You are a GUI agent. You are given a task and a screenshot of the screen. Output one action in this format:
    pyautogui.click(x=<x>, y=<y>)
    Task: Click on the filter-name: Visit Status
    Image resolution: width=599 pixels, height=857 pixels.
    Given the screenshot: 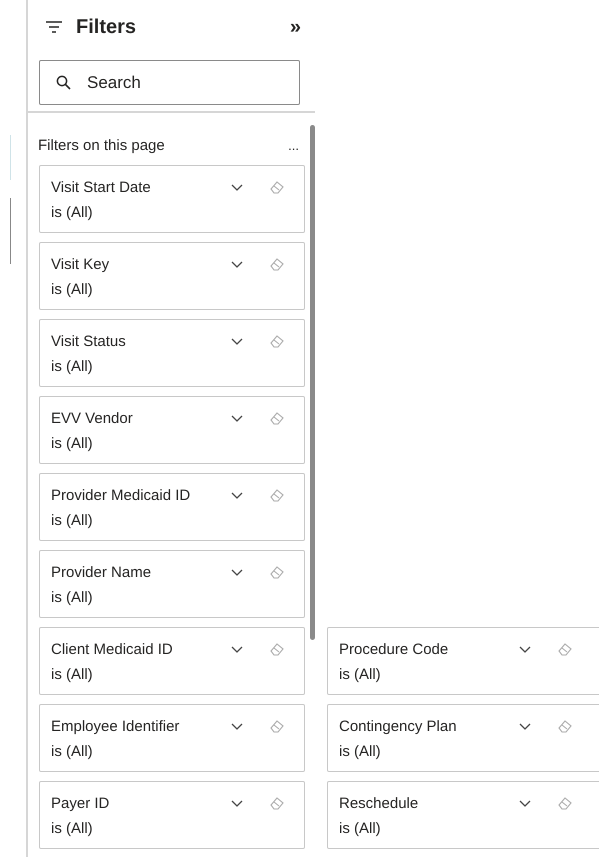 What is the action you would take?
    pyautogui.click(x=89, y=341)
    